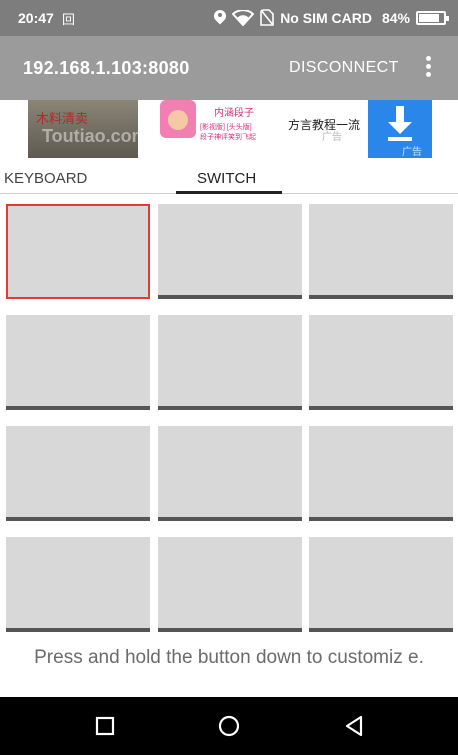 This screenshot has width=458, height=755. Describe the element at coordinates (229, 192) in the screenshot. I see `tab-indicator` at that location.